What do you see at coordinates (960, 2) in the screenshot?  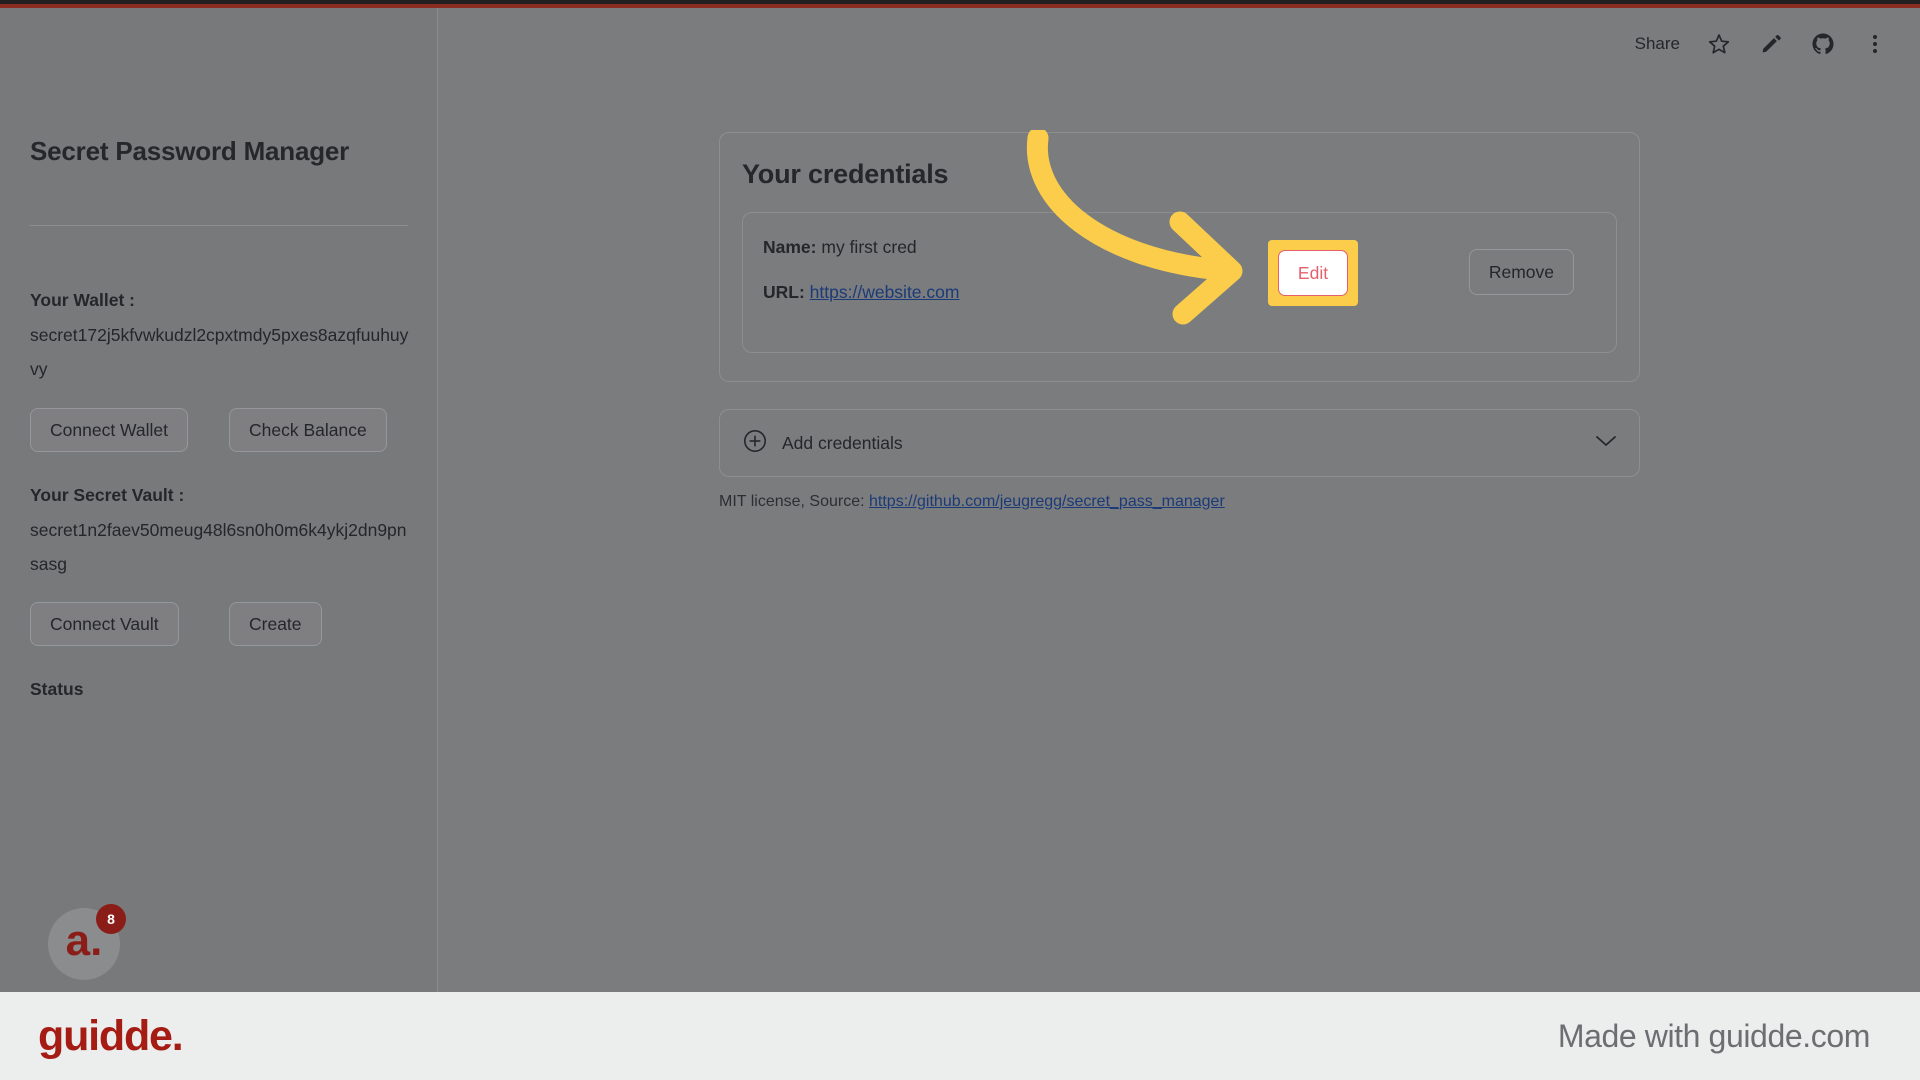 I see `top-accent-dark-line` at bounding box center [960, 2].